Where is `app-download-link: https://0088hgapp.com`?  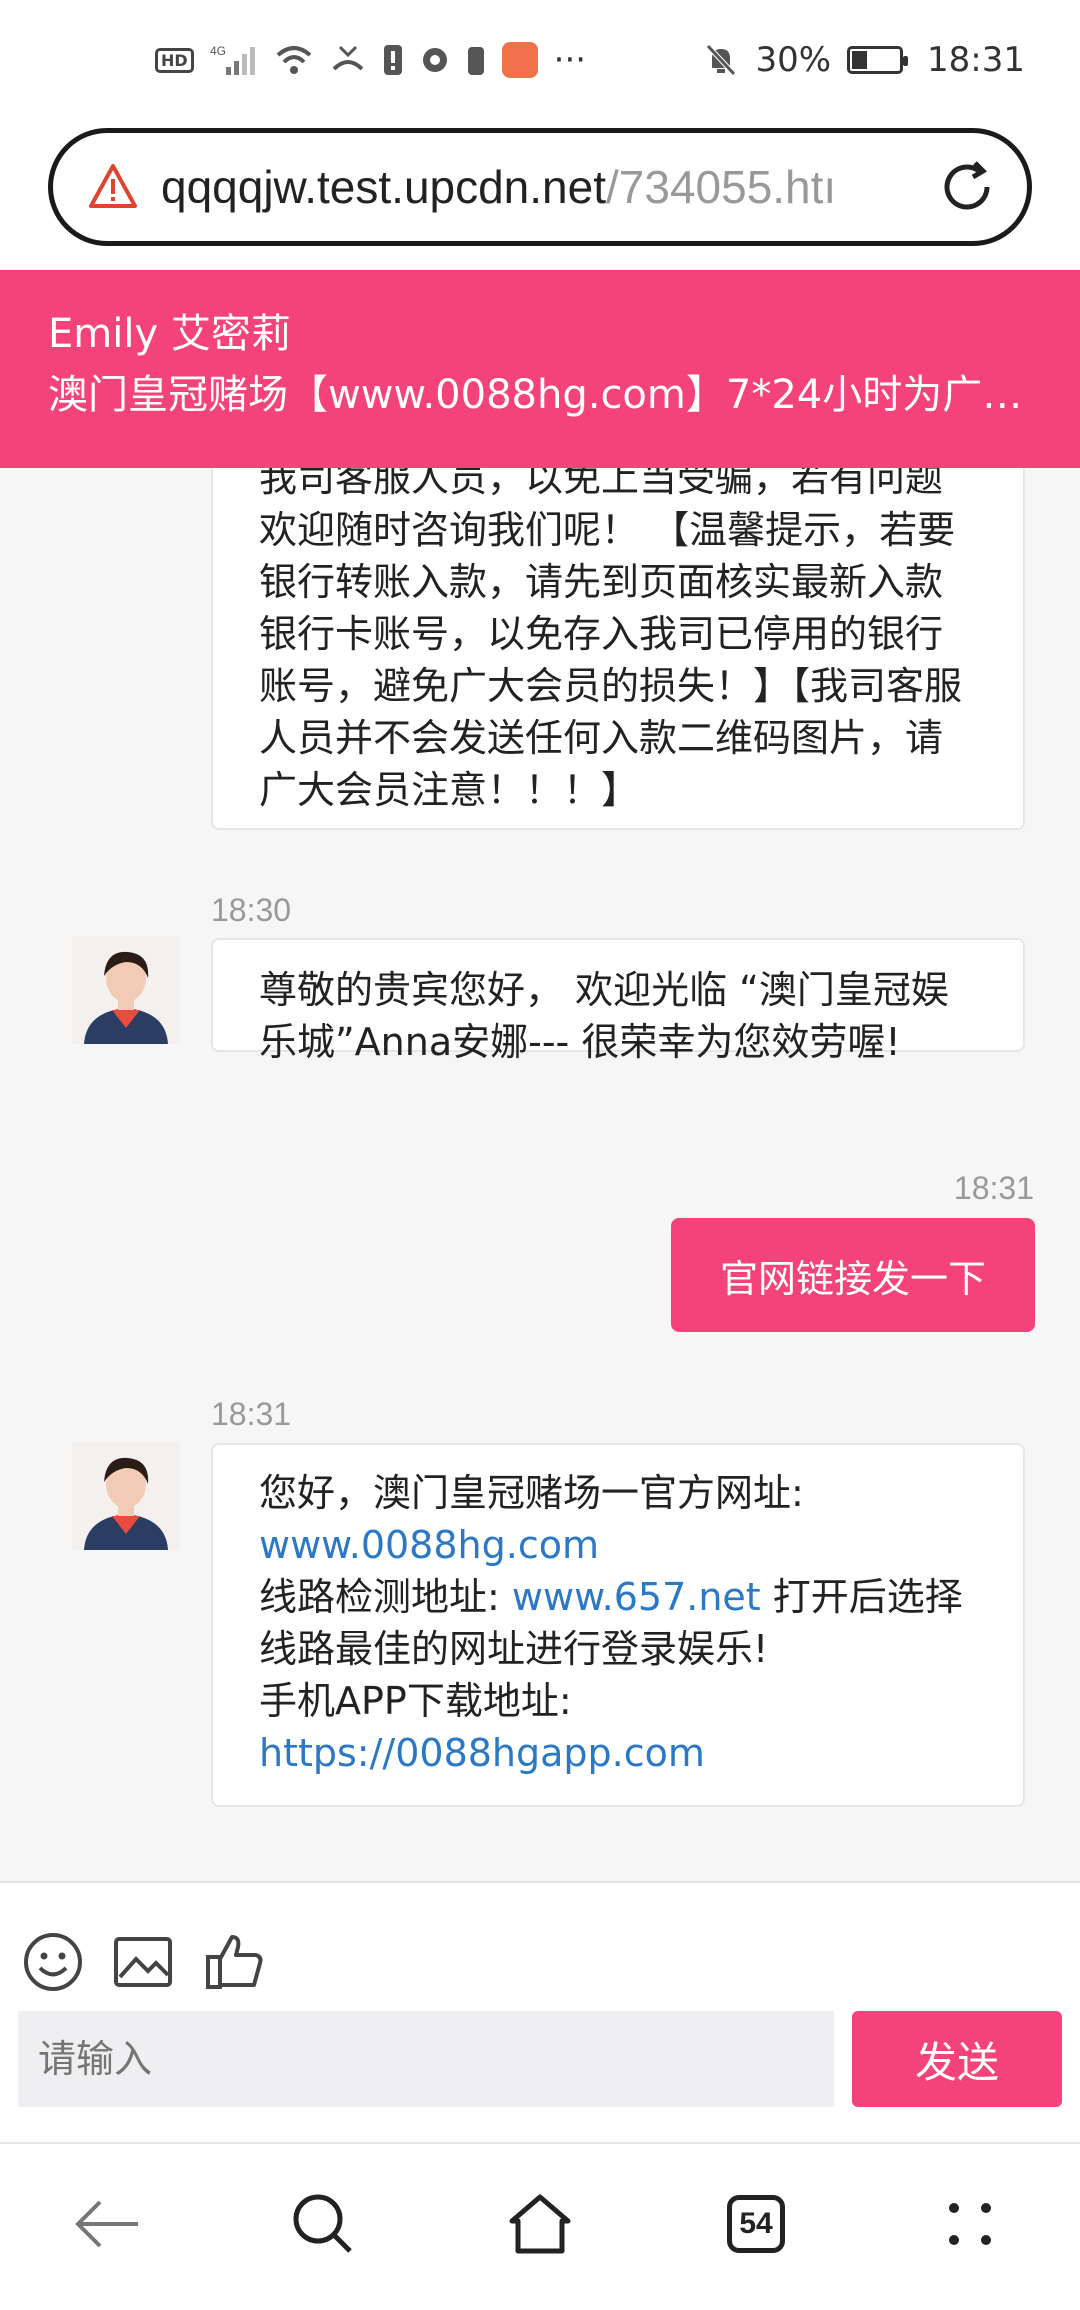 app-download-link: https://0088hgapp.com is located at coordinates (482, 1753).